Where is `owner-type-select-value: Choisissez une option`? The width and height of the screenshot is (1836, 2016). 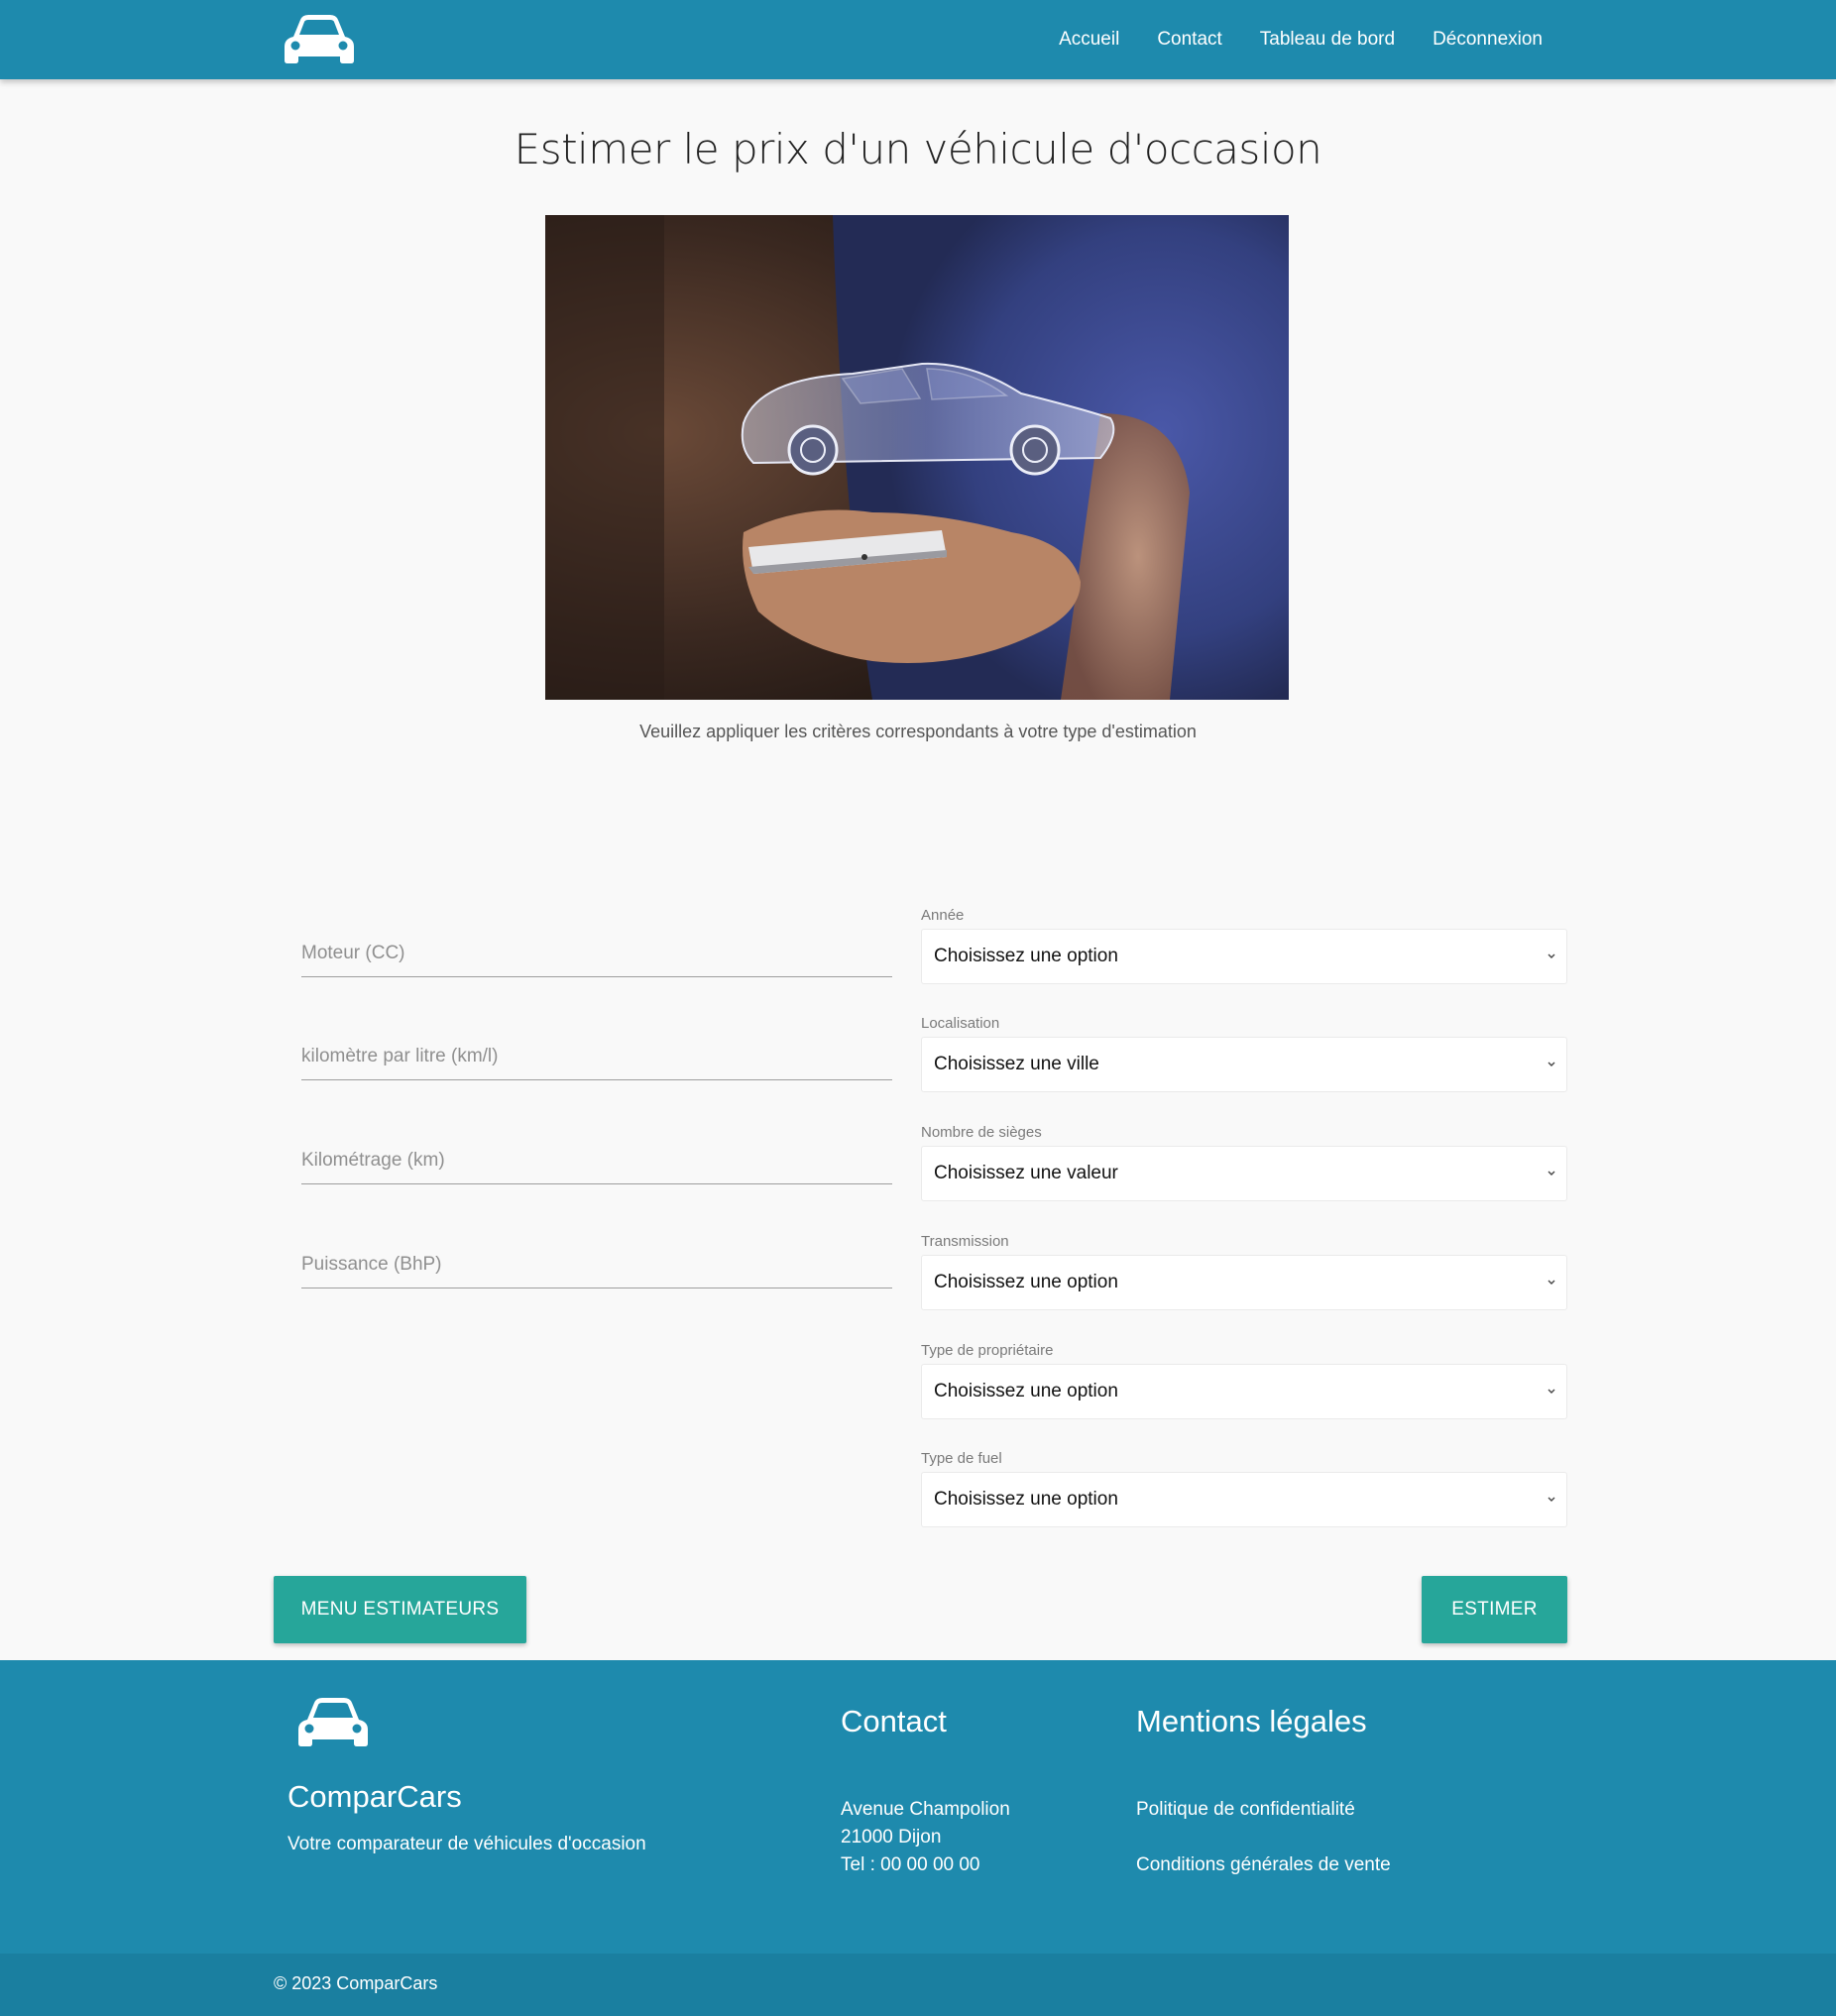 owner-type-select-value: Choisissez une option is located at coordinates (1026, 1391).